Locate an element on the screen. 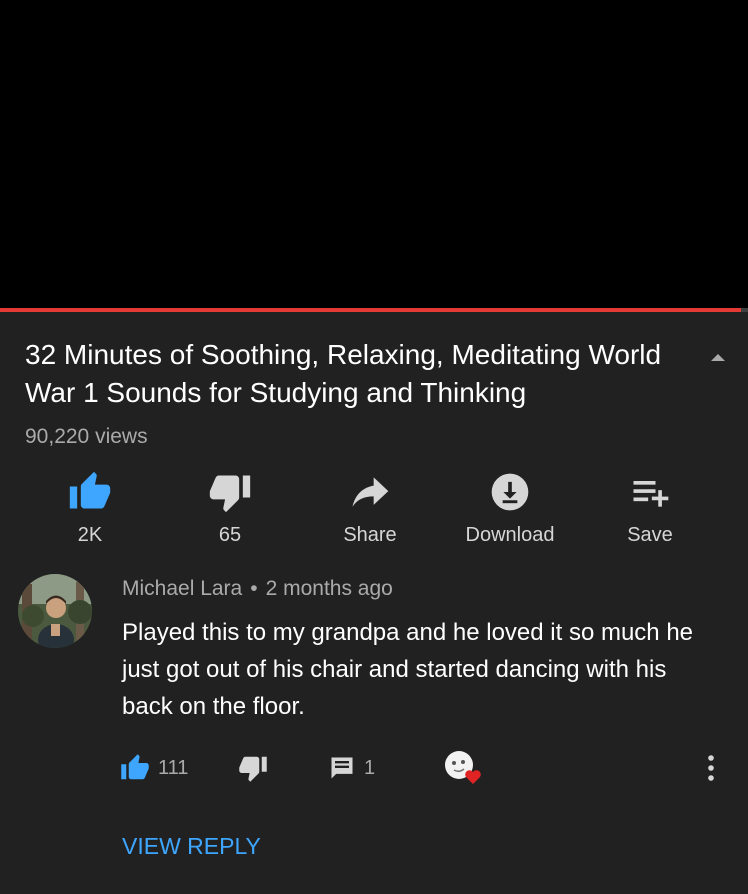 Image resolution: width=748 pixels, height=894 pixels. download-button: Download is located at coordinates (510, 508).